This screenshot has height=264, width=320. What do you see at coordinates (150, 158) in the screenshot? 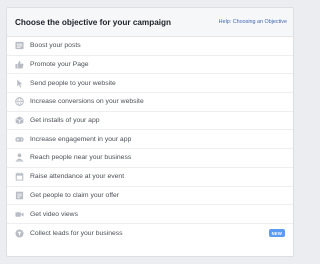
I see `objective-reach-nearby: Reach people near your business` at bounding box center [150, 158].